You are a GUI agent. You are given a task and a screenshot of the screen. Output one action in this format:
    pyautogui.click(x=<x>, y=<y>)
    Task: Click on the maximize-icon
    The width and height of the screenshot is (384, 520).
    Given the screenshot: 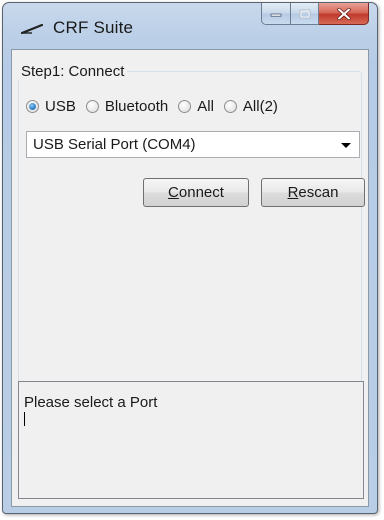 What is the action you would take?
    pyautogui.click(x=304, y=13)
    